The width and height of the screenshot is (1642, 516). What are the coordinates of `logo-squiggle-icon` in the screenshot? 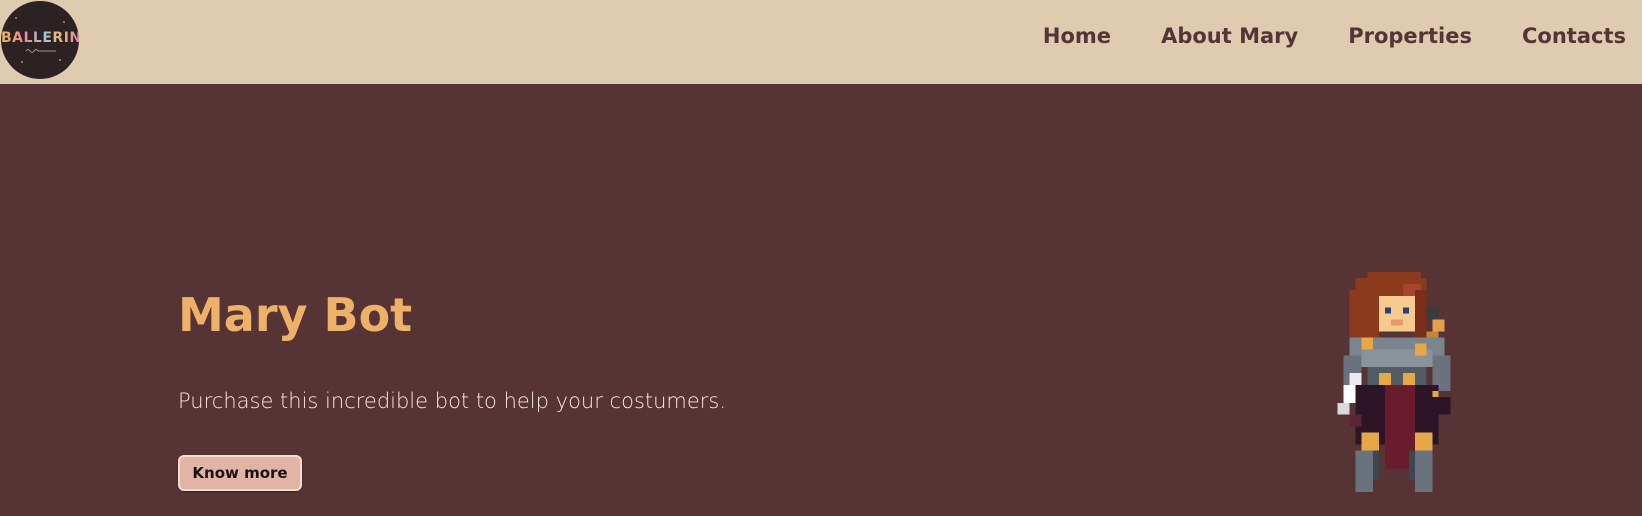 It's located at (40, 51).